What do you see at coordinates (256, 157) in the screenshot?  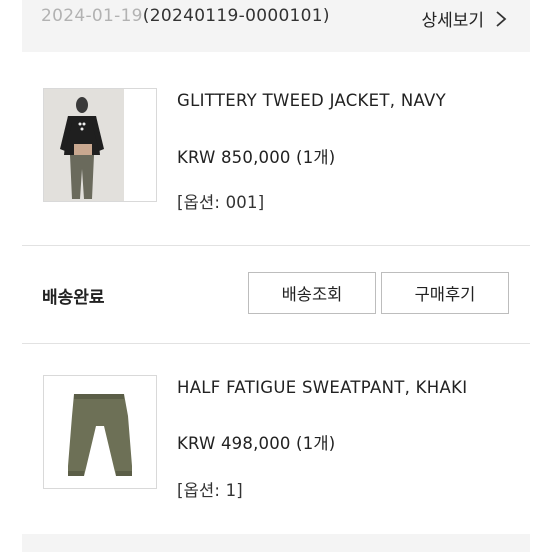 I see `product-price: KRW 850,000 (1개)` at bounding box center [256, 157].